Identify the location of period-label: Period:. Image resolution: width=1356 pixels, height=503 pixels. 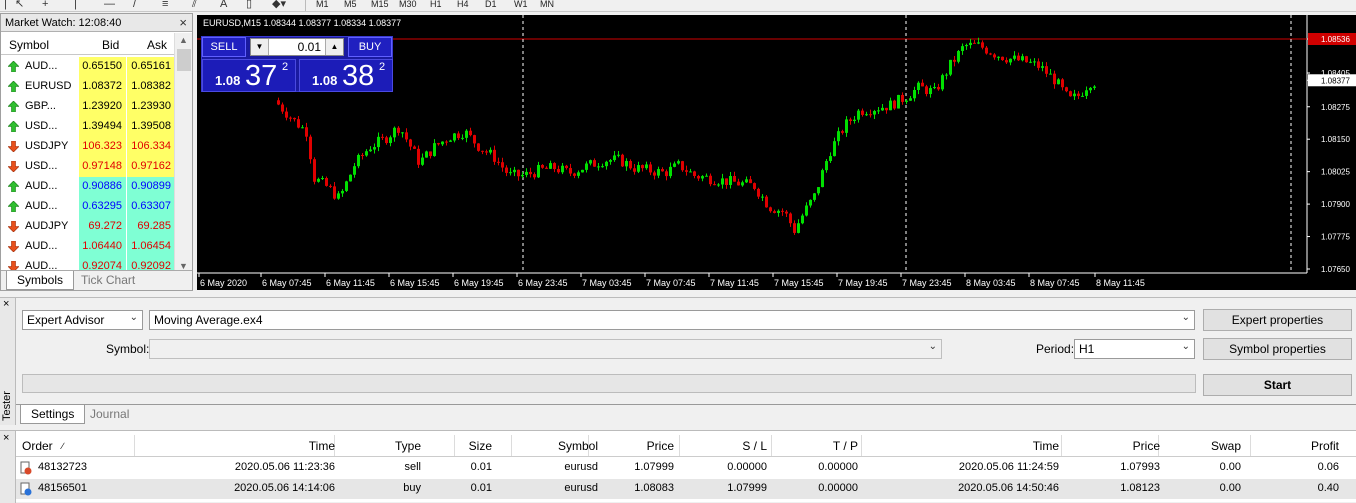
(1055, 349).